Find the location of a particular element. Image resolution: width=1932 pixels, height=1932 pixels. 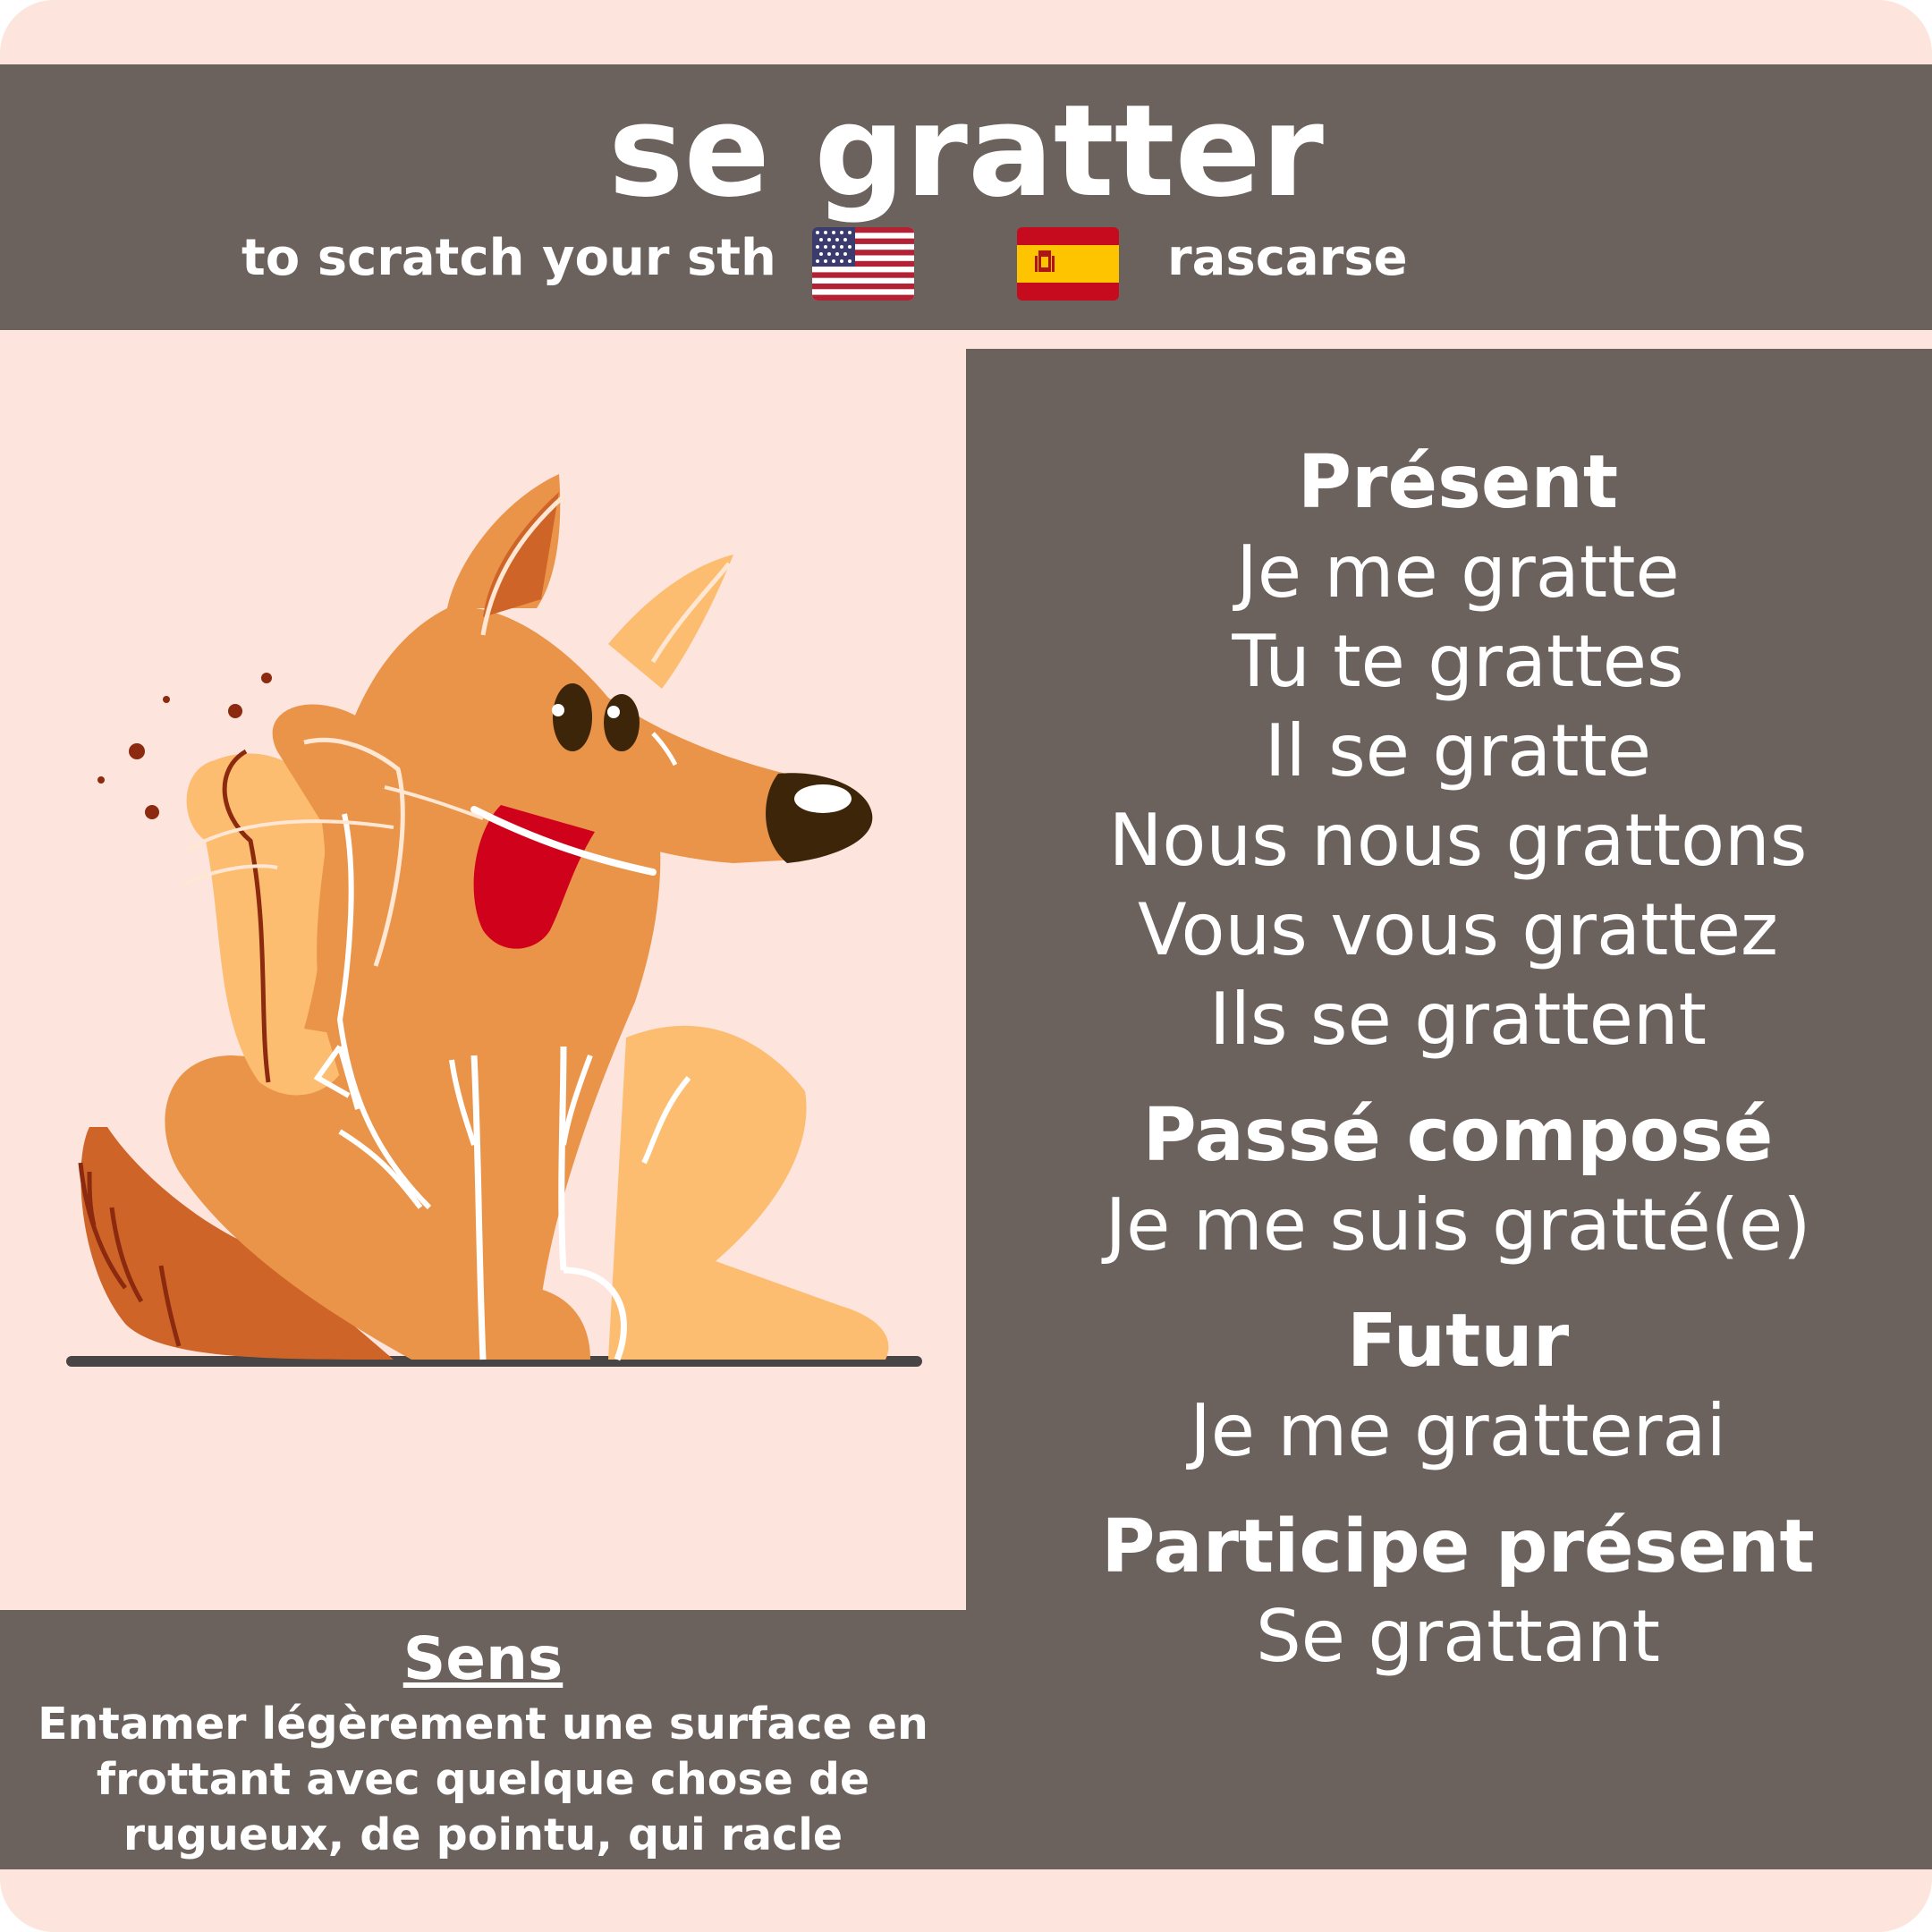

futur-form: Je me gratterai is located at coordinates (1458, 1430).